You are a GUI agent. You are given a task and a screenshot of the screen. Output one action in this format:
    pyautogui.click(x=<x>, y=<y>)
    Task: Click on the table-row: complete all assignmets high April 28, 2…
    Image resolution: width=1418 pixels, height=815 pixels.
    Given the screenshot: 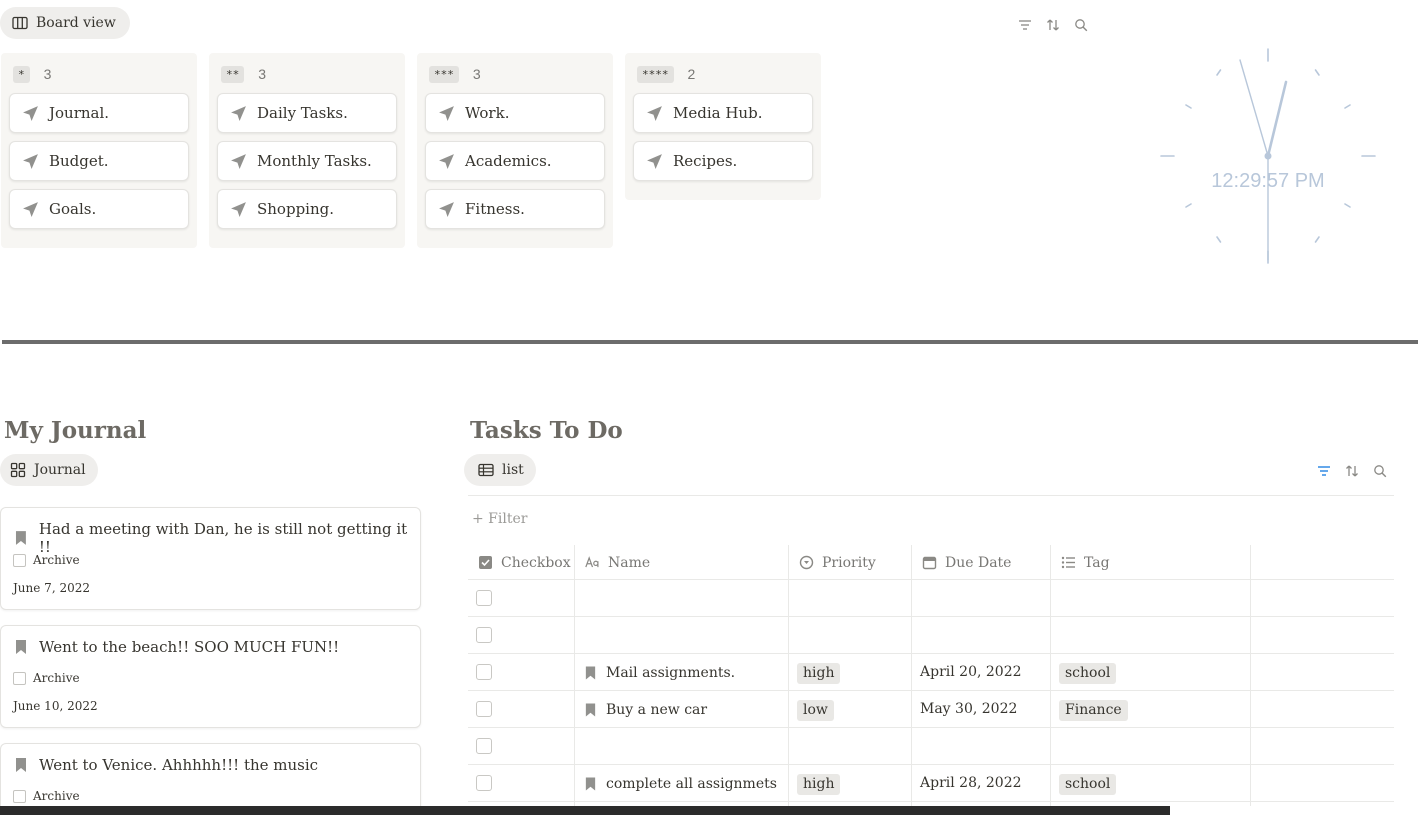 What is the action you would take?
    pyautogui.click(x=931, y=783)
    